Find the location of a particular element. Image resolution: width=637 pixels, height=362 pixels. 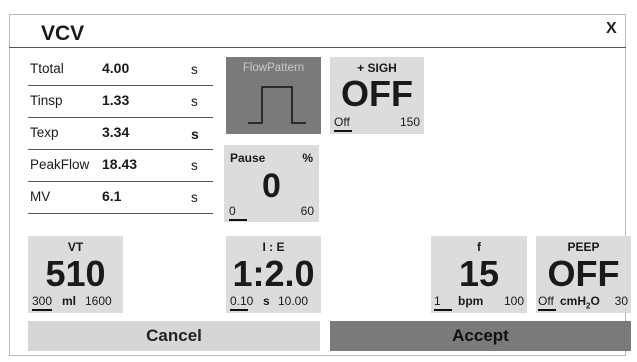

vt-unit: ml is located at coordinates (69, 301).